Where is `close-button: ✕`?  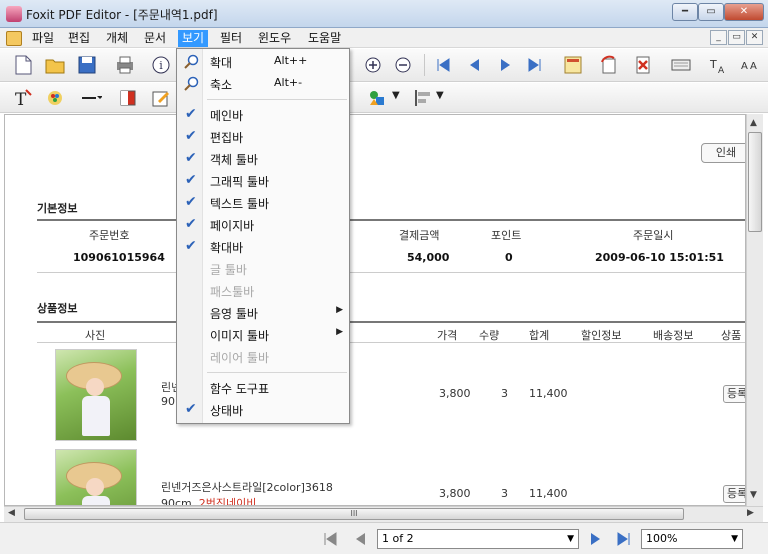
close-button: ✕ is located at coordinates (744, 12).